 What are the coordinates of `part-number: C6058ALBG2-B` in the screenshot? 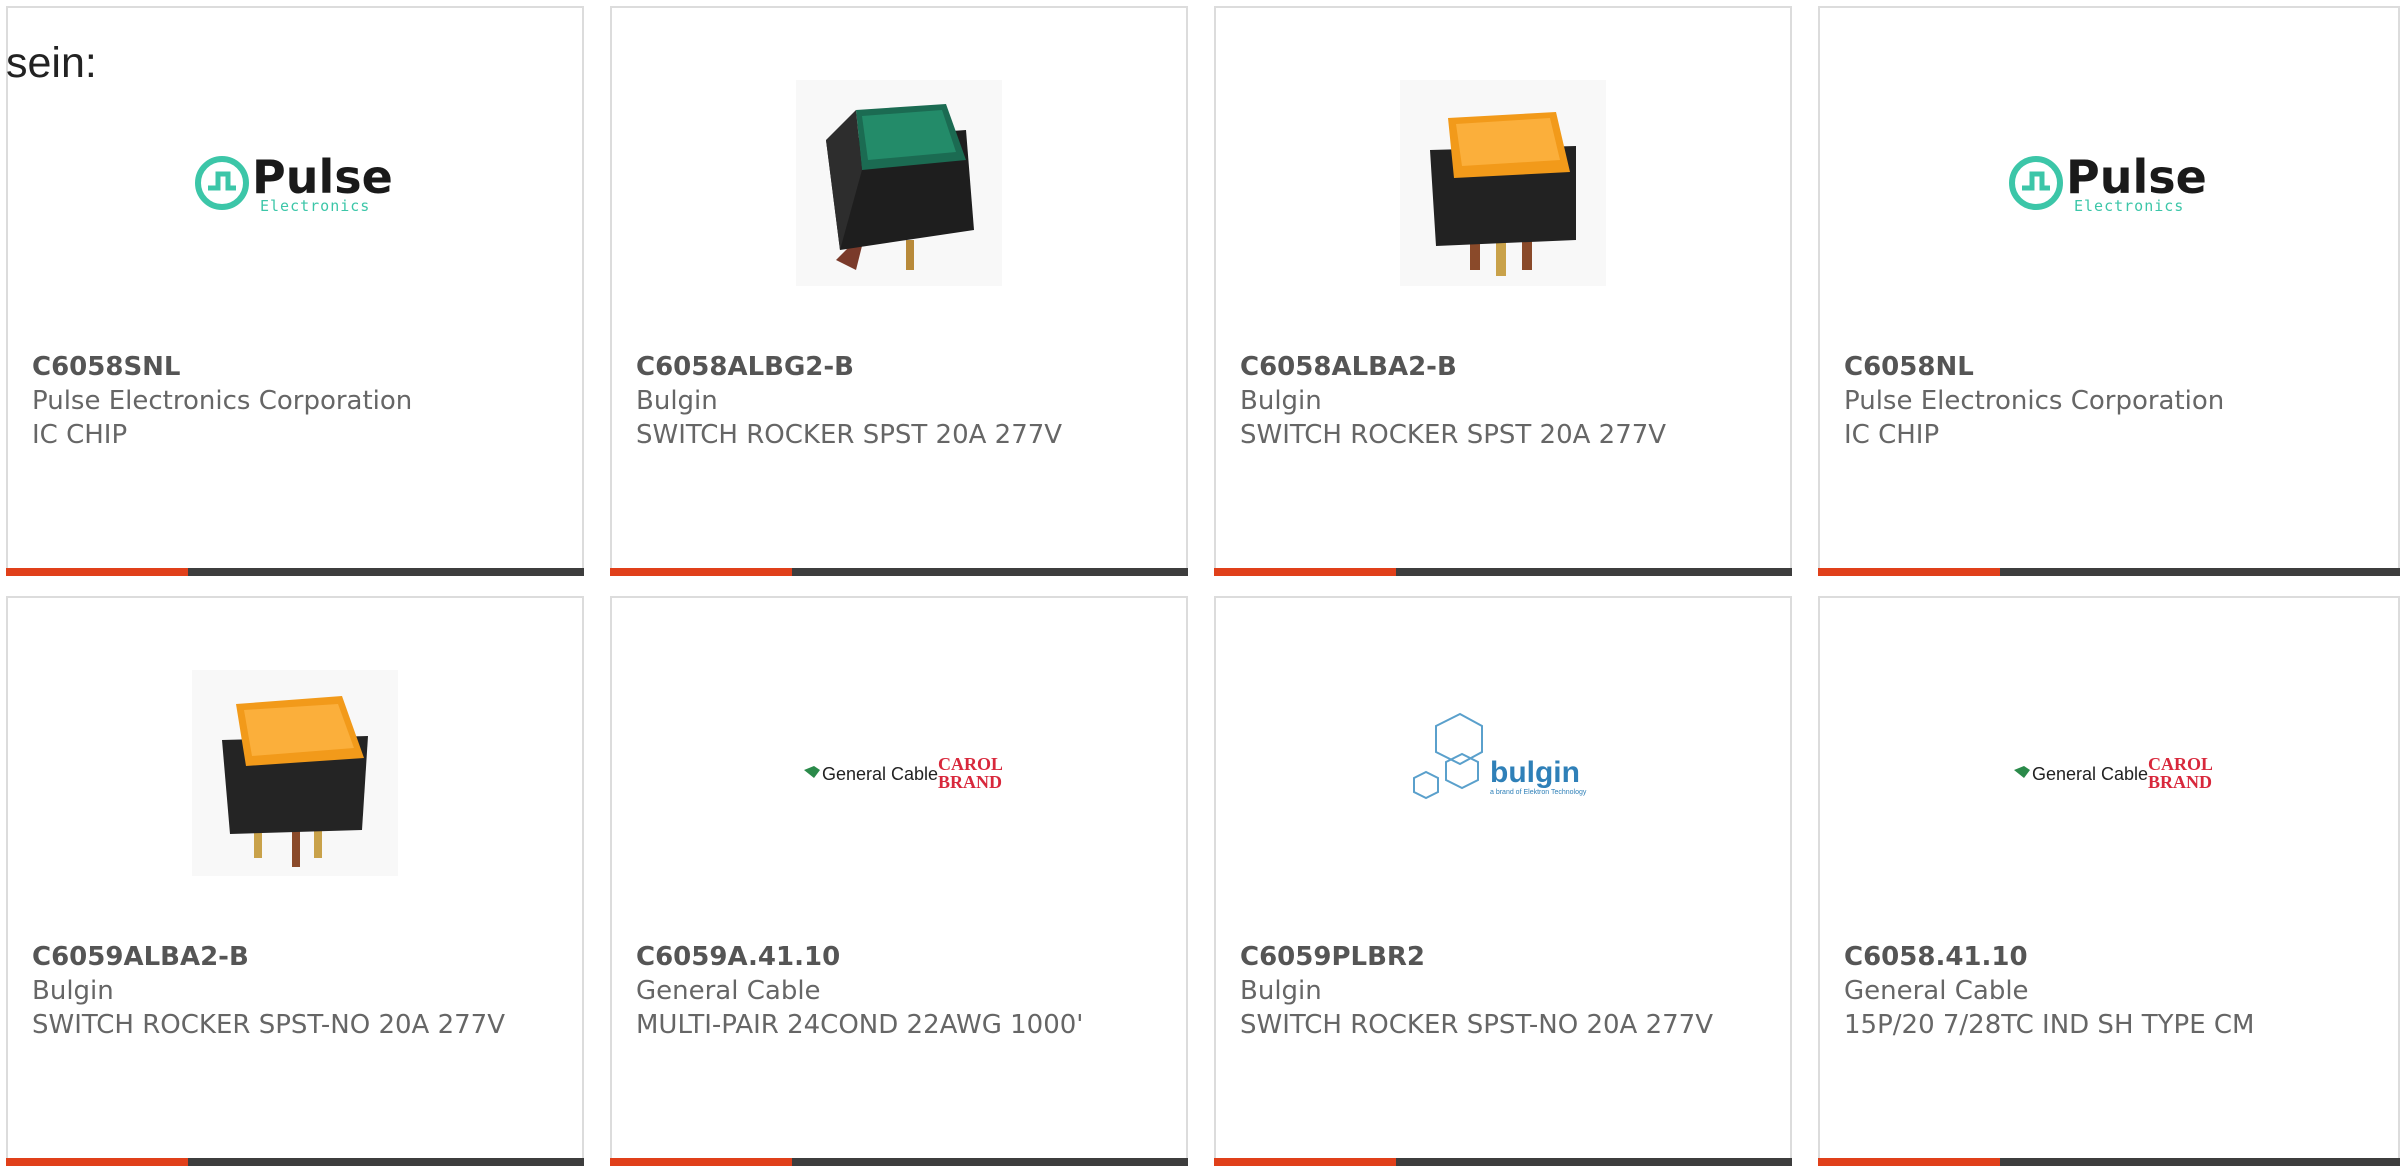 It's located at (903, 367).